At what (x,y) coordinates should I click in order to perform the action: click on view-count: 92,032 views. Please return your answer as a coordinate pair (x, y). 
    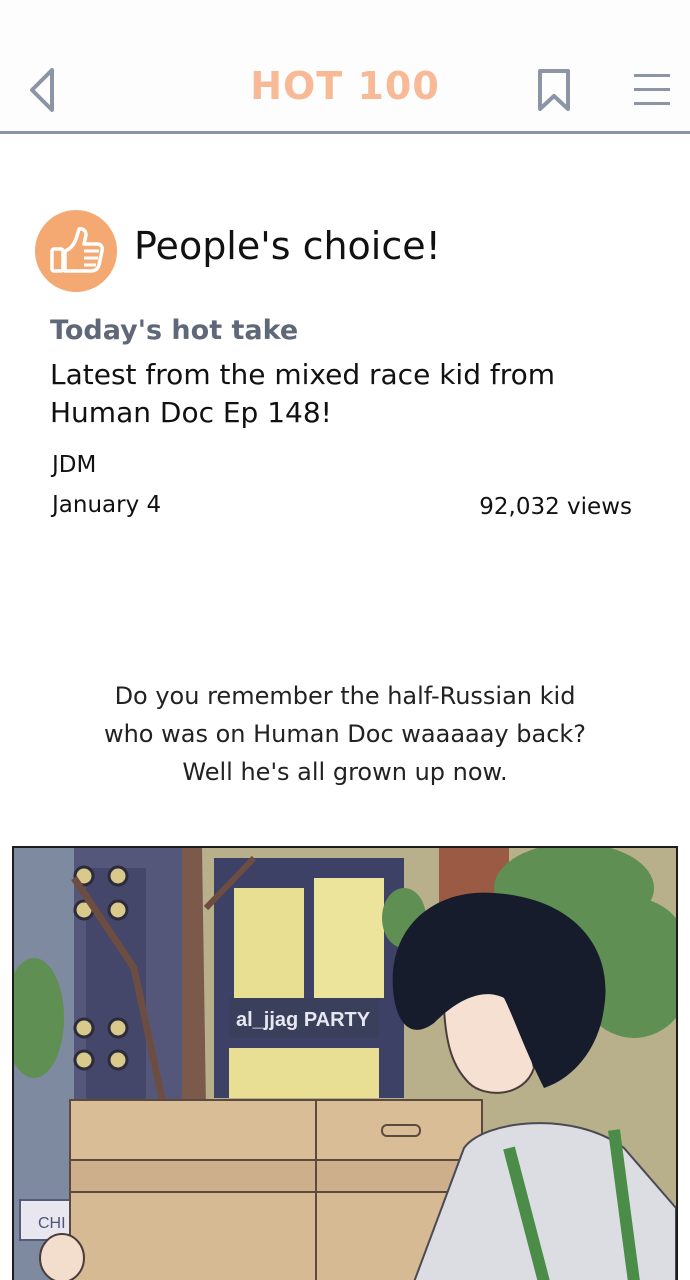
    Looking at the image, I should click on (555, 507).